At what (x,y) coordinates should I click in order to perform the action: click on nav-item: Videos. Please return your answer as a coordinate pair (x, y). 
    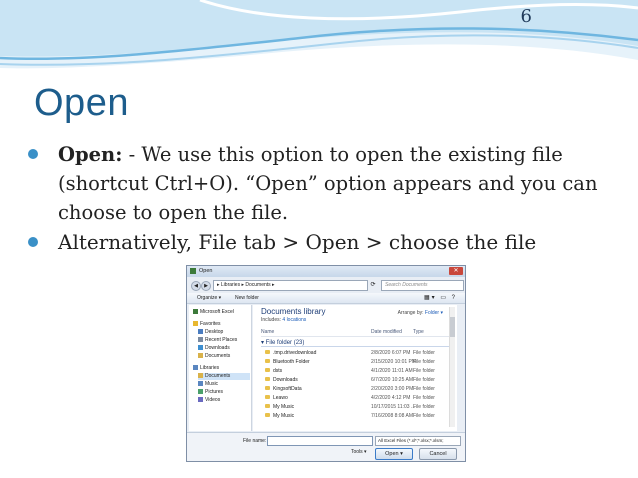
    Looking at the image, I should click on (209, 400).